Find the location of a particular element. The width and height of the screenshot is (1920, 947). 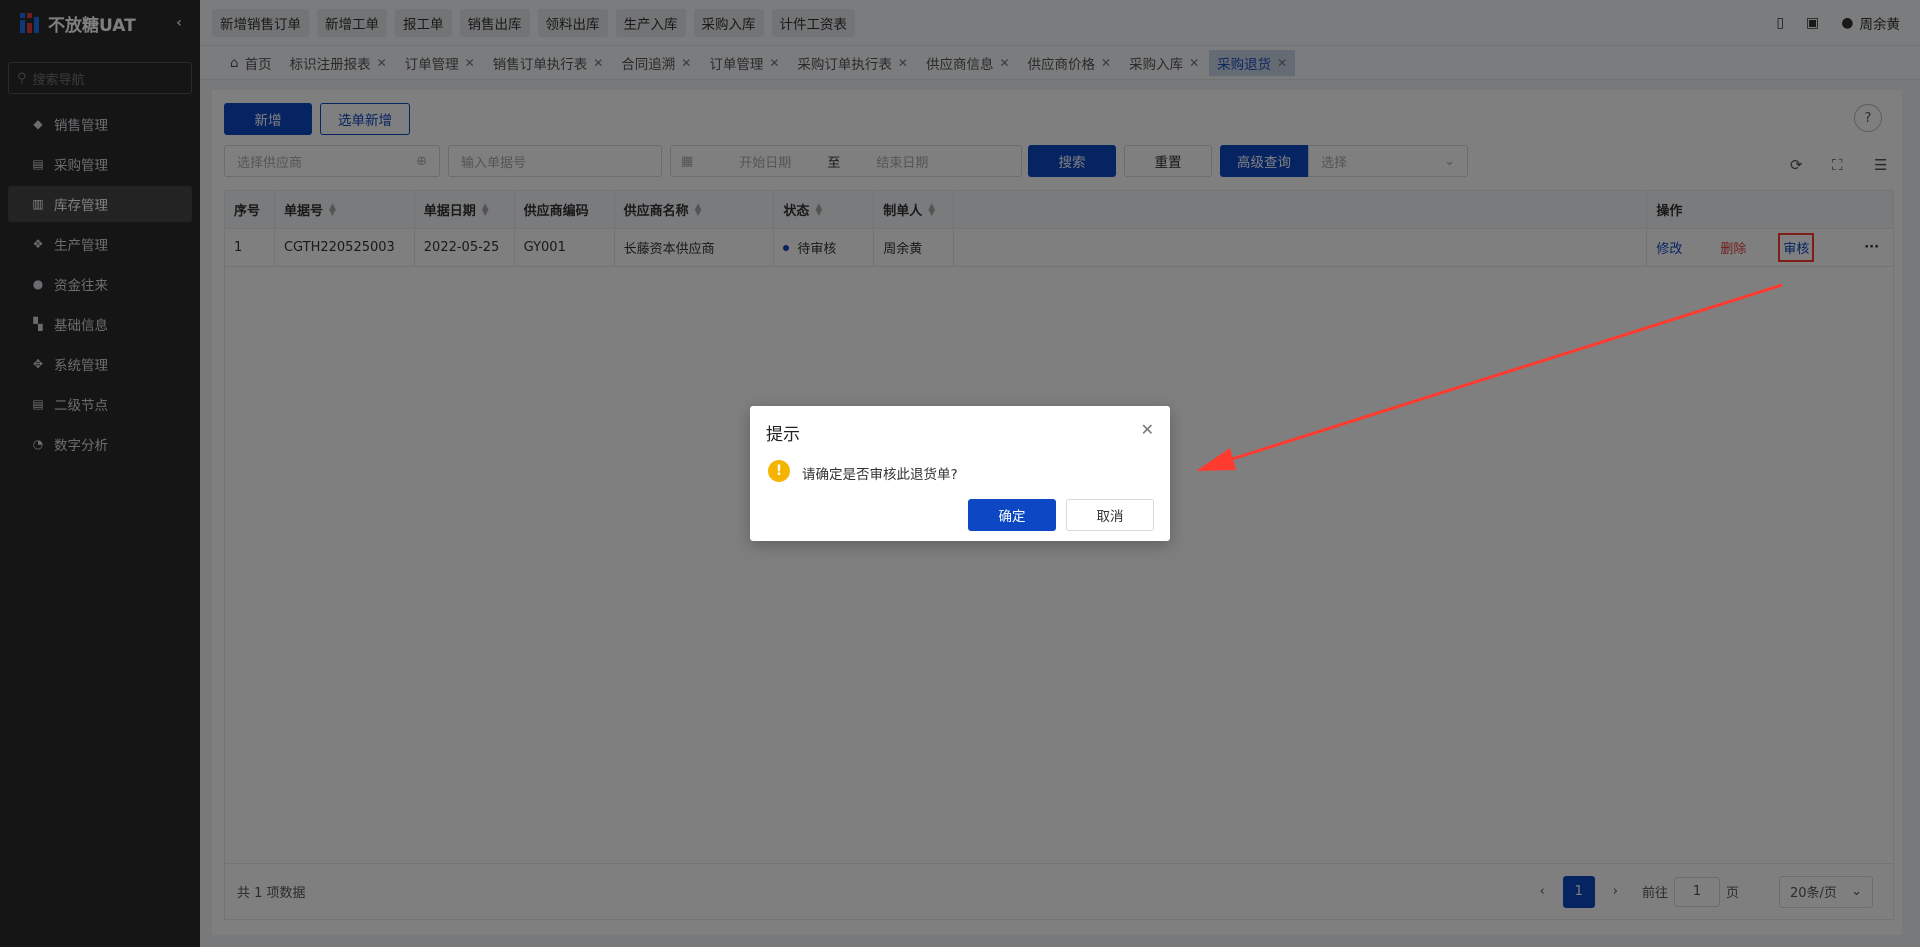

cancel-button: 取消 is located at coordinates (1110, 515).